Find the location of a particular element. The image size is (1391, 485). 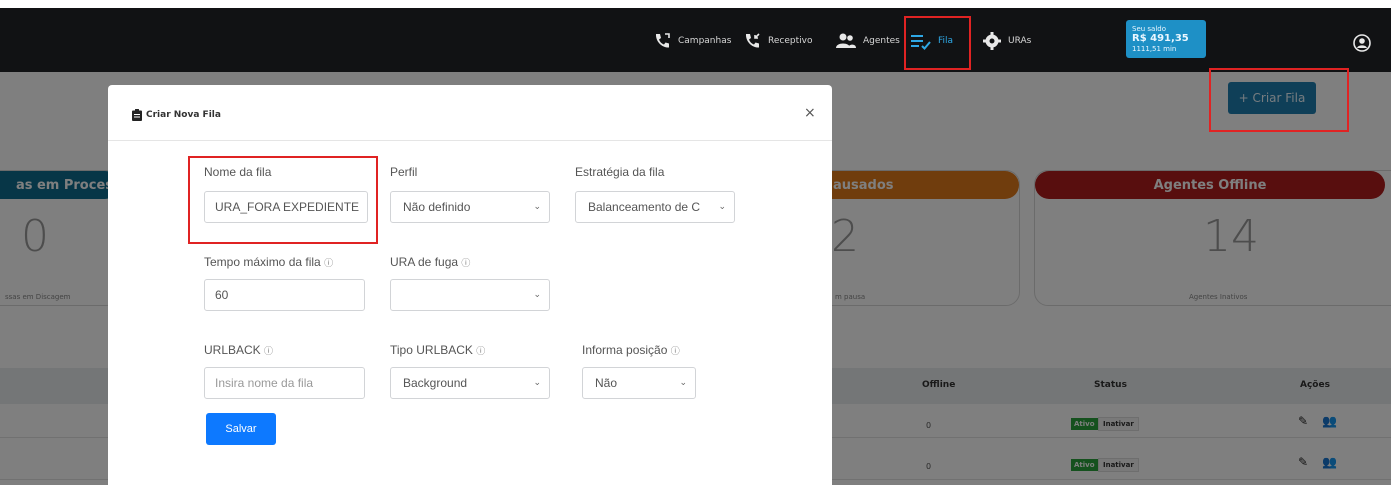

max-time-label-text: Tempo máximo da fila is located at coordinates (262, 262).